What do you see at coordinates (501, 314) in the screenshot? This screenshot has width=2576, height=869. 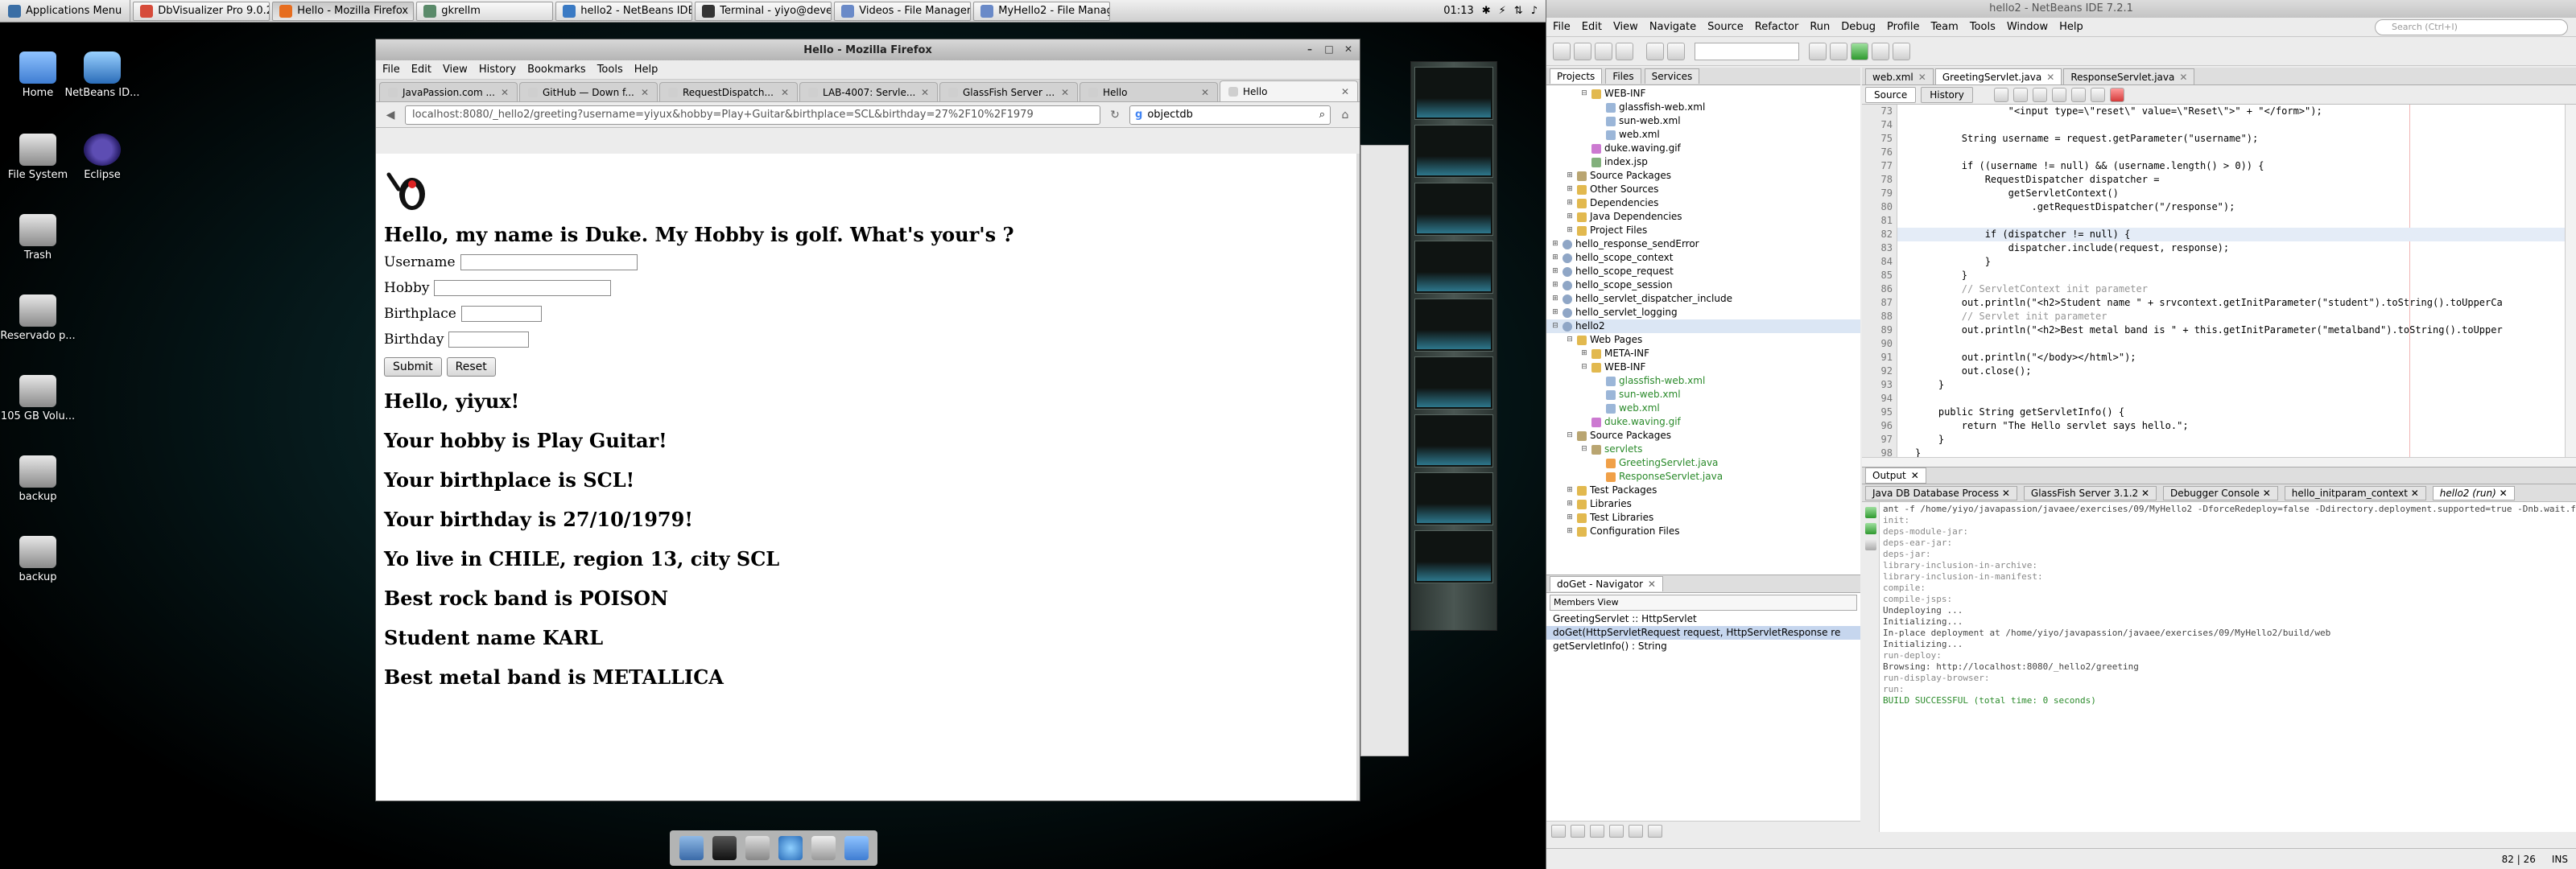 I see `birthplace-input` at bounding box center [501, 314].